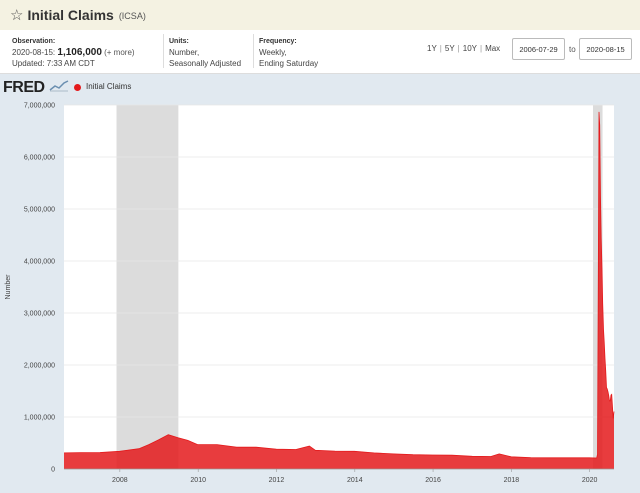 The height and width of the screenshot is (493, 640). Describe the element at coordinates (205, 63) in the screenshot. I see `units-line2: Seasonally Adjusted` at that location.